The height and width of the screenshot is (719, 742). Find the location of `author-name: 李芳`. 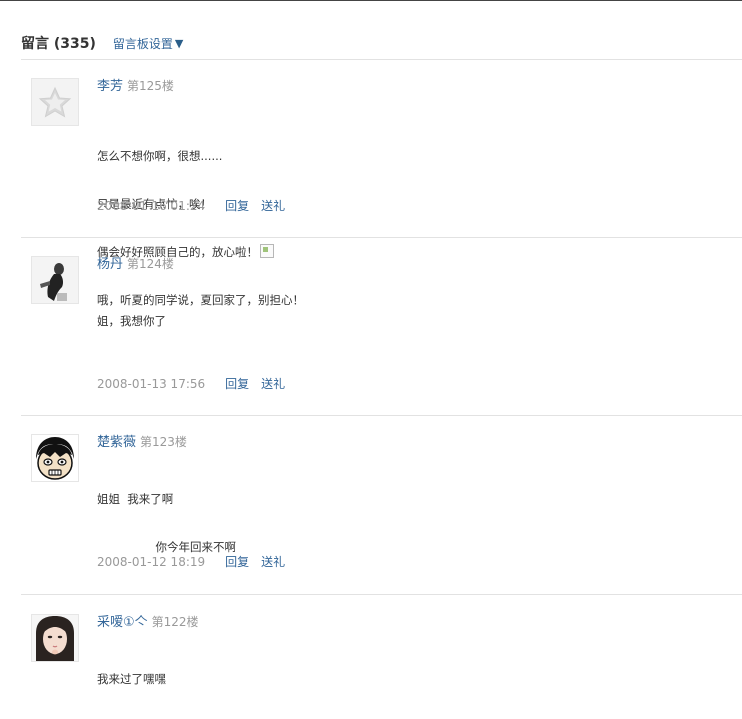

author-name: 李芳 is located at coordinates (110, 84).